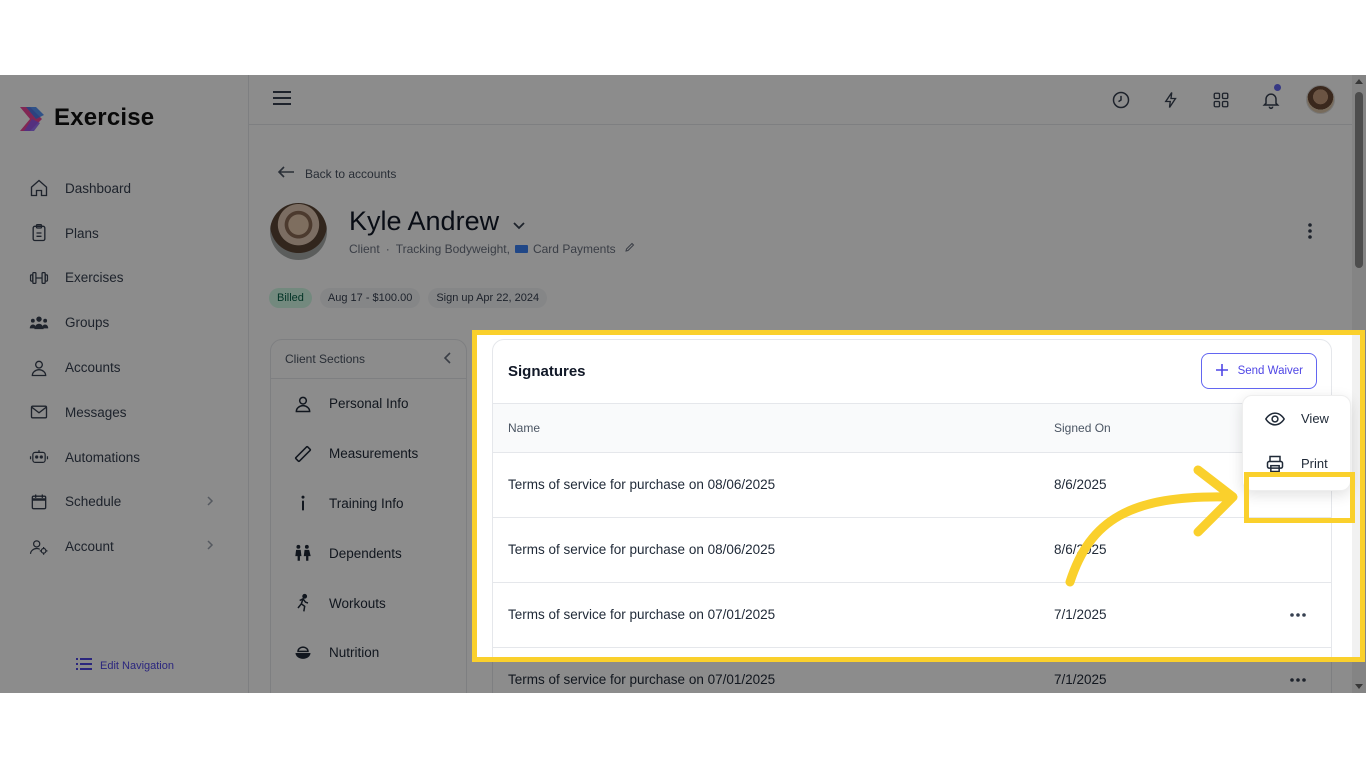 The height and width of the screenshot is (768, 1366). Describe the element at coordinates (1277, 87) in the screenshot. I see `notification-dot` at that location.